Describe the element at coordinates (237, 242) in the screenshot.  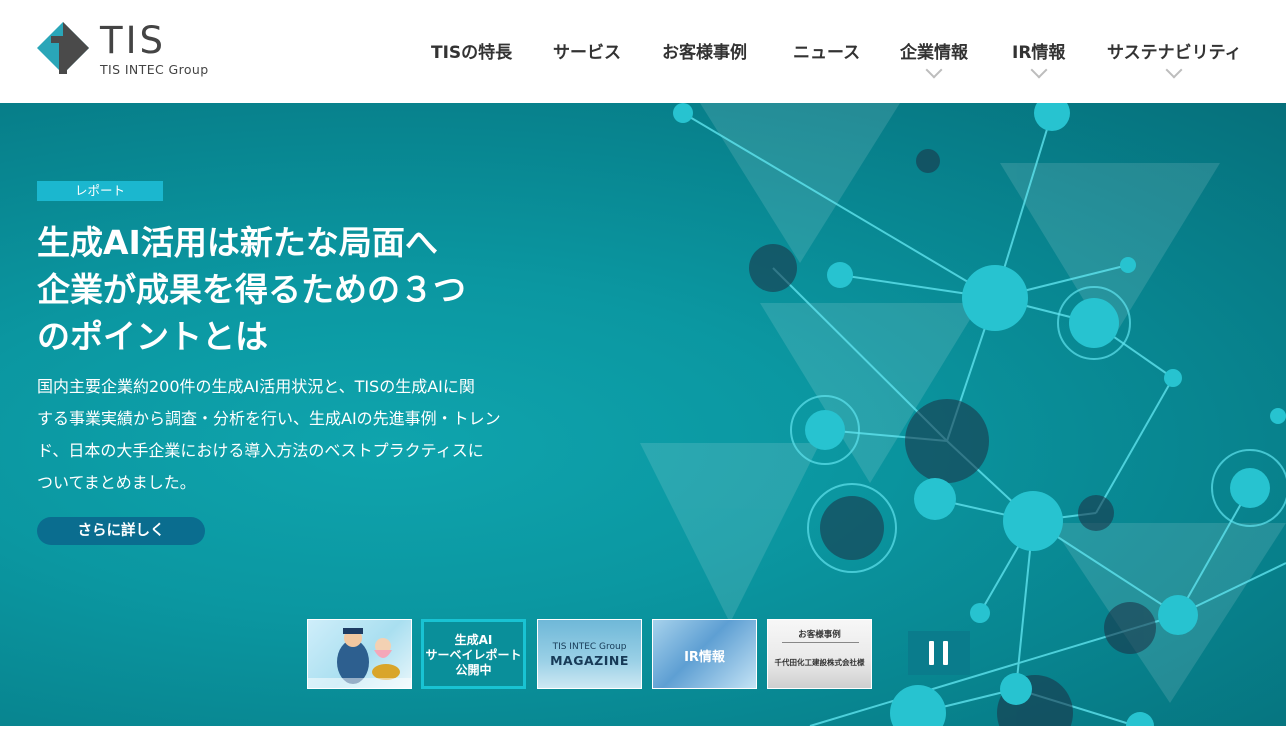
I see `headline-line: 生成AI活用は新たな局面へ` at that location.